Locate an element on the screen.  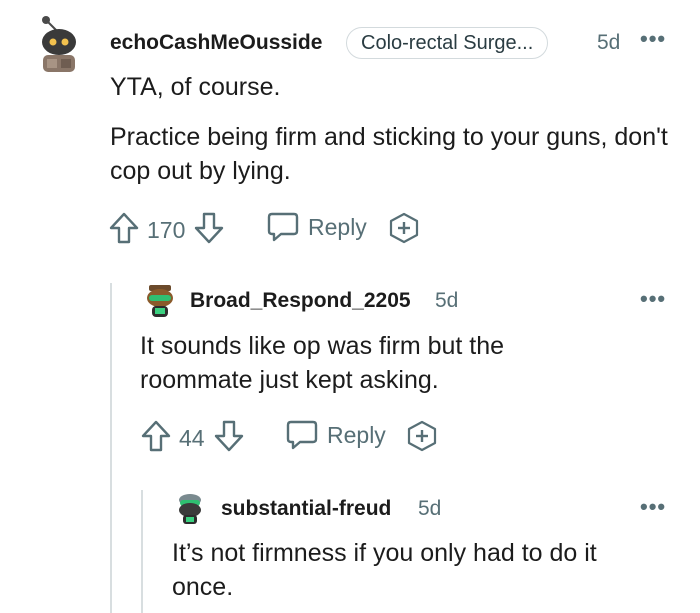
comment-author: echoCashMeOusside is located at coordinates (216, 43).